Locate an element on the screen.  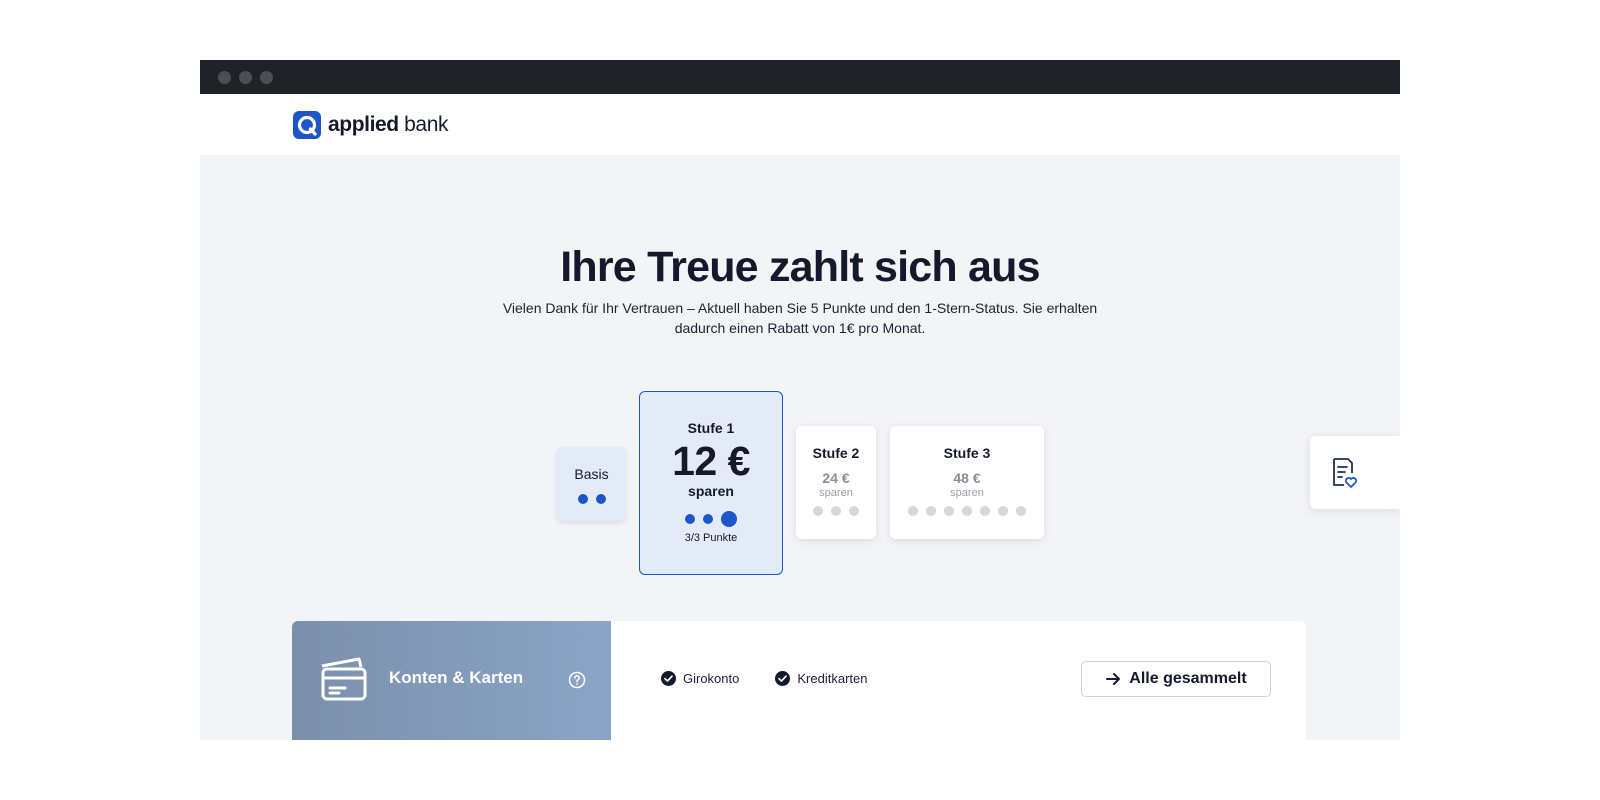
account-feature-list: Girokonto Kreditkarten is located at coordinates (764, 678).